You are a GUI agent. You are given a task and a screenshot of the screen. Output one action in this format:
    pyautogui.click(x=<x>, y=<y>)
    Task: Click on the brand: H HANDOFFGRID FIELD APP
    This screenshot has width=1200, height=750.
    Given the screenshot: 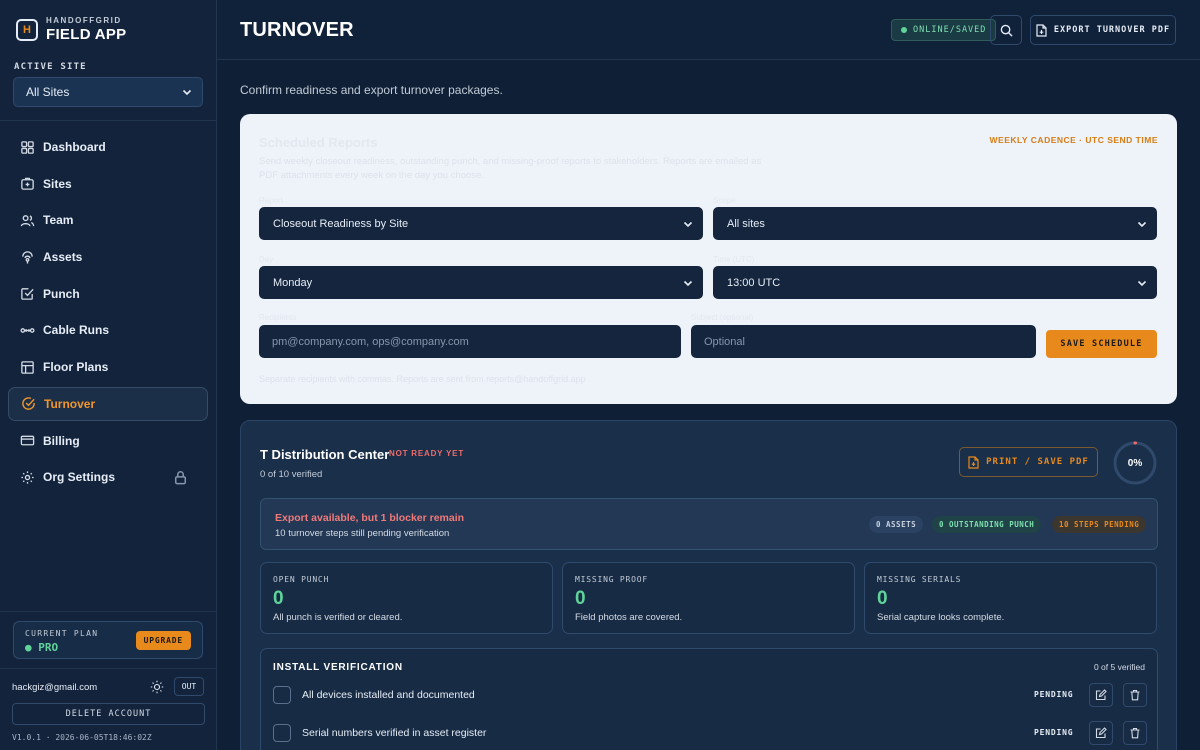 What is the action you would take?
    pyautogui.click(x=71, y=29)
    